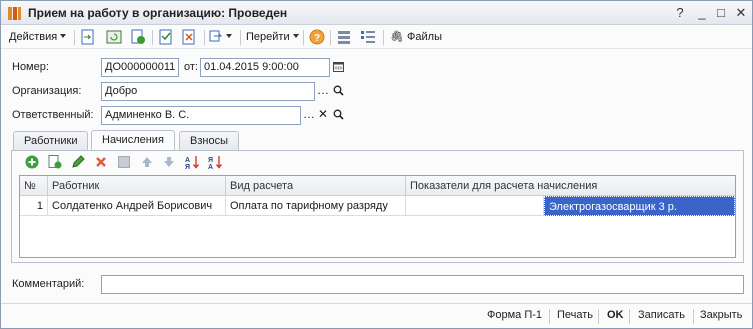  Describe the element at coordinates (338, 67) in the screenshot. I see `calendar-icon` at that location.